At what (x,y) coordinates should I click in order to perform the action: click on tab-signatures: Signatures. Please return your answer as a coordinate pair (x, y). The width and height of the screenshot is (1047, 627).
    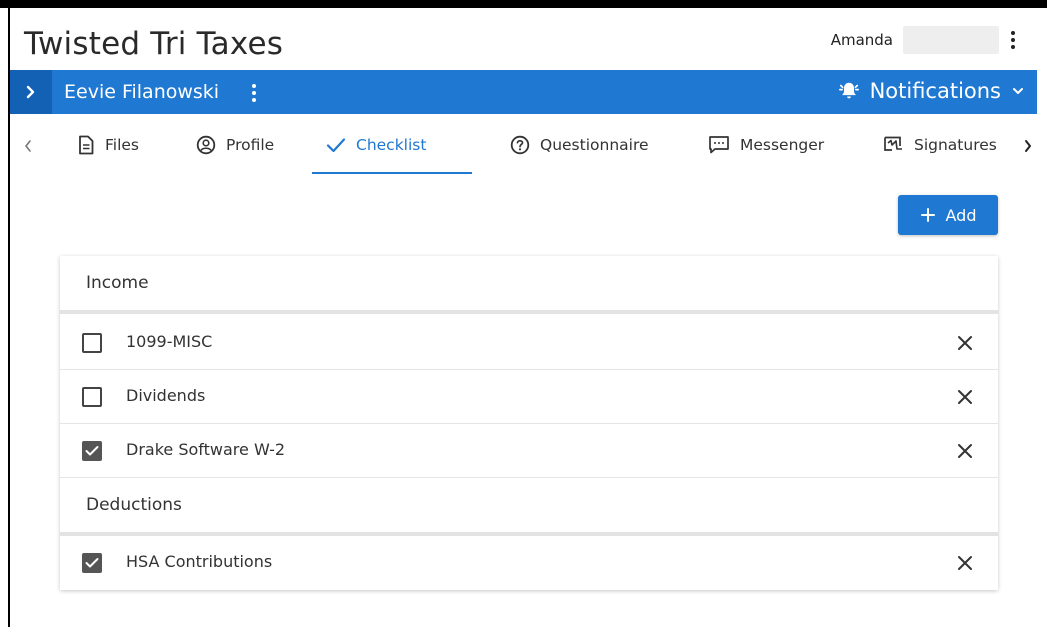
    Looking at the image, I should click on (939, 145).